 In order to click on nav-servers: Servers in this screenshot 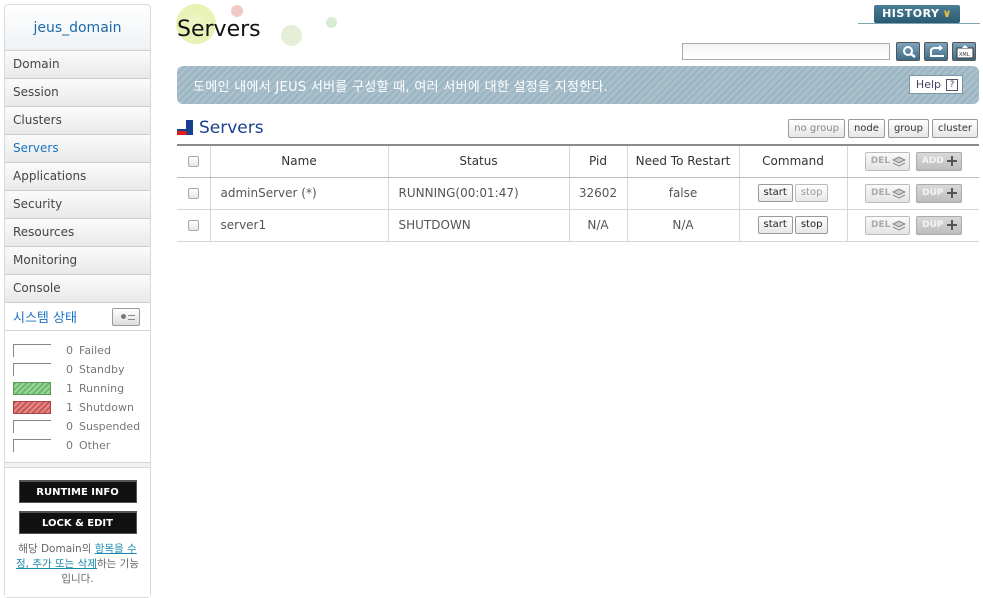, I will do `click(77, 149)`.